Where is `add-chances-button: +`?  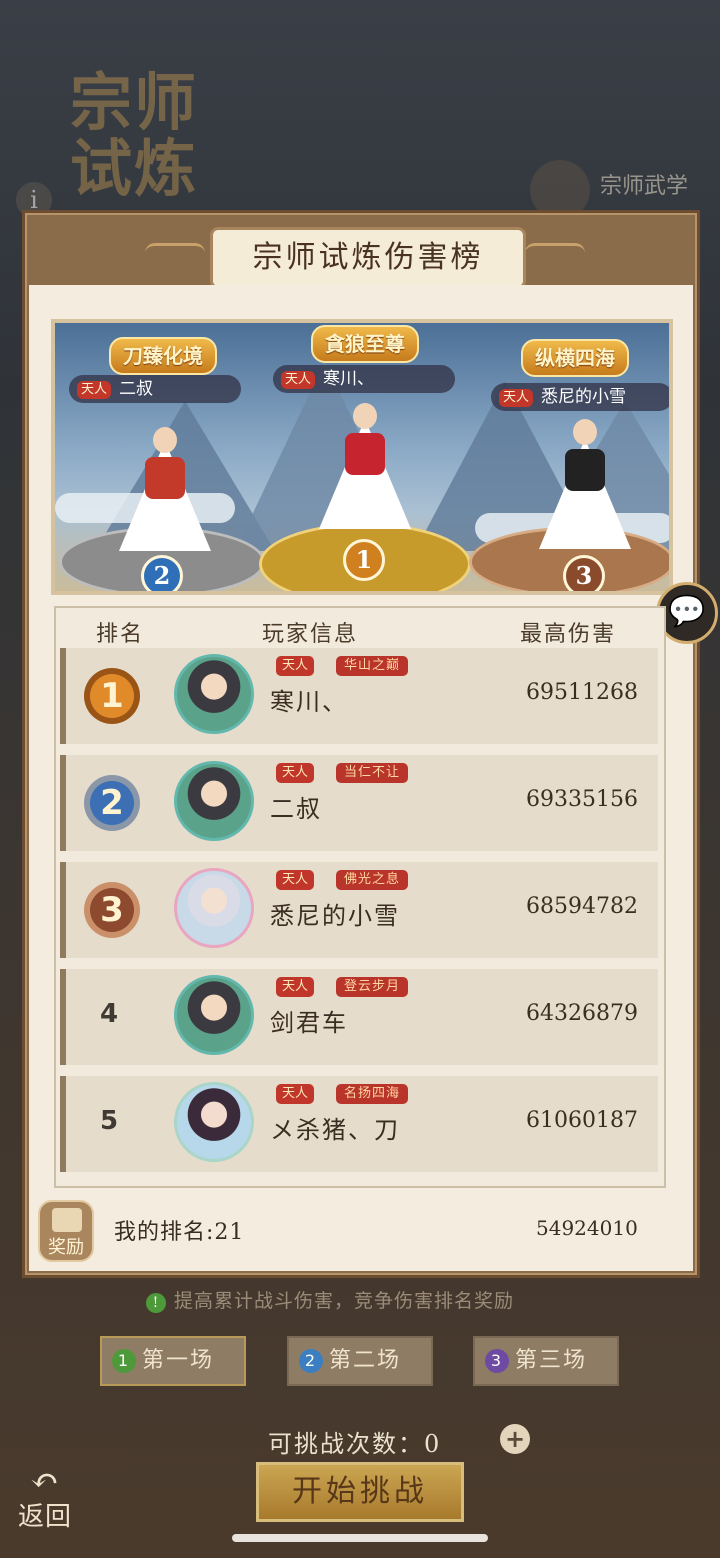 add-chances-button: + is located at coordinates (515, 1439).